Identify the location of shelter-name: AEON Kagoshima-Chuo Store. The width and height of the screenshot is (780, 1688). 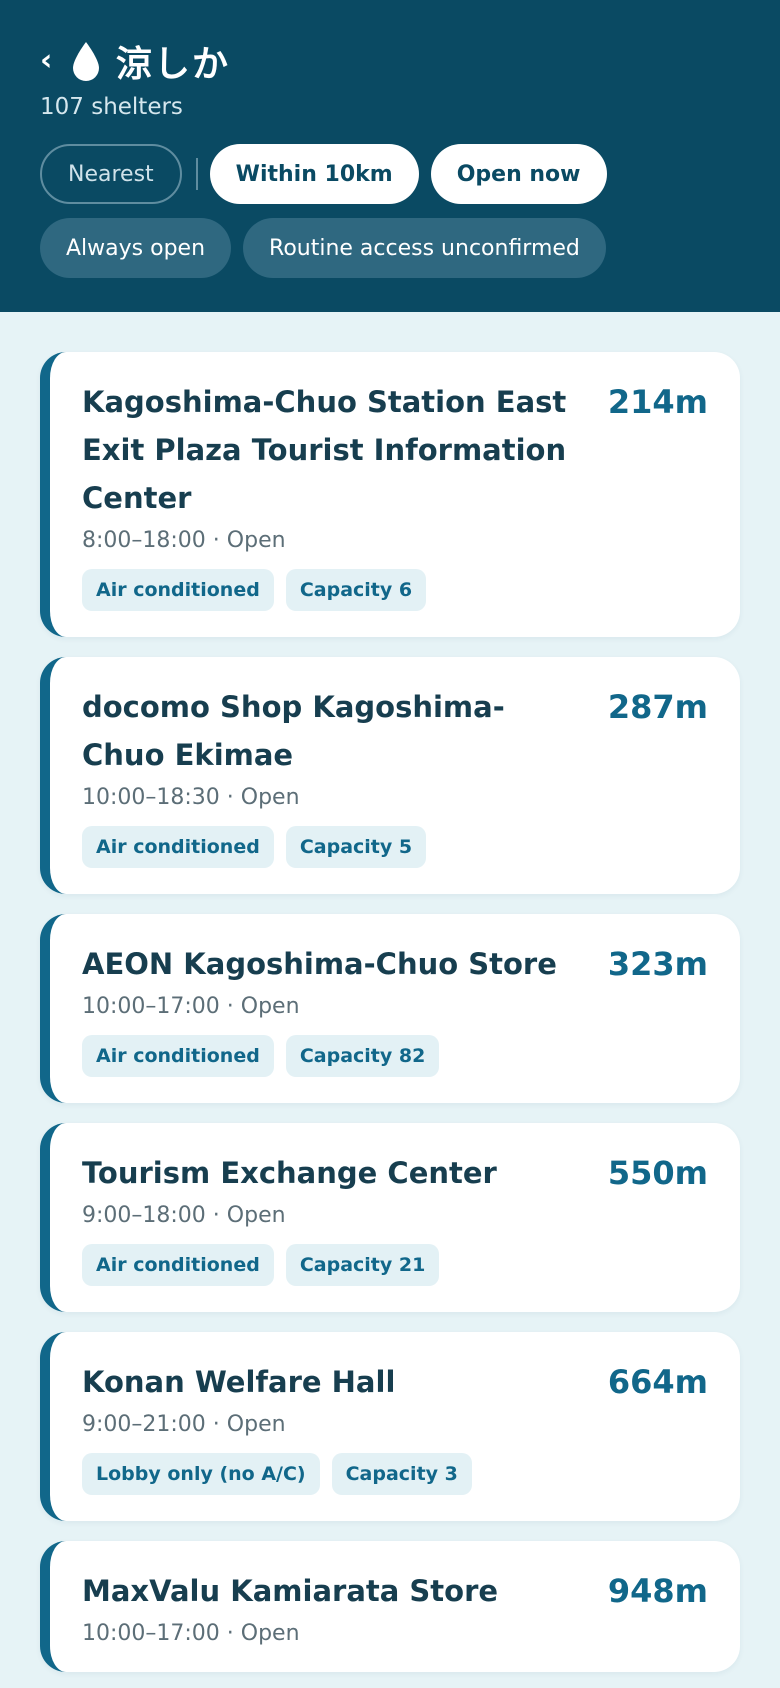
(319, 964).